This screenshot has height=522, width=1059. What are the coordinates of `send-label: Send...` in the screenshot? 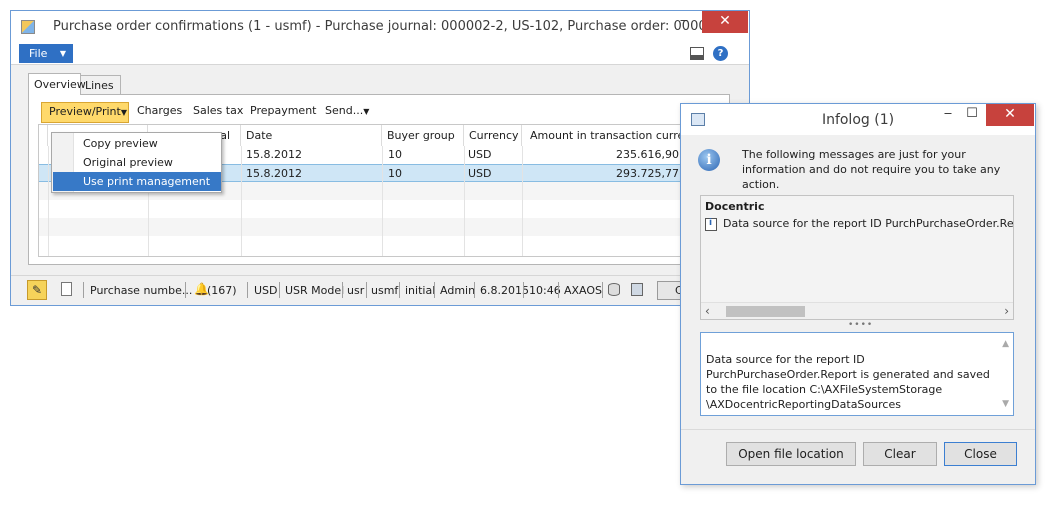 It's located at (344, 110).